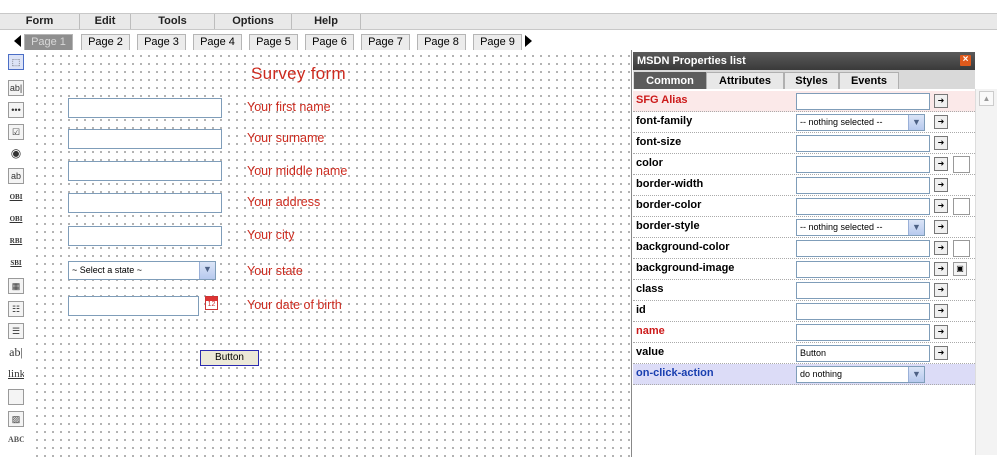 The height and width of the screenshot is (457, 997). I want to click on radio-icon: ◉, so click(16, 154).